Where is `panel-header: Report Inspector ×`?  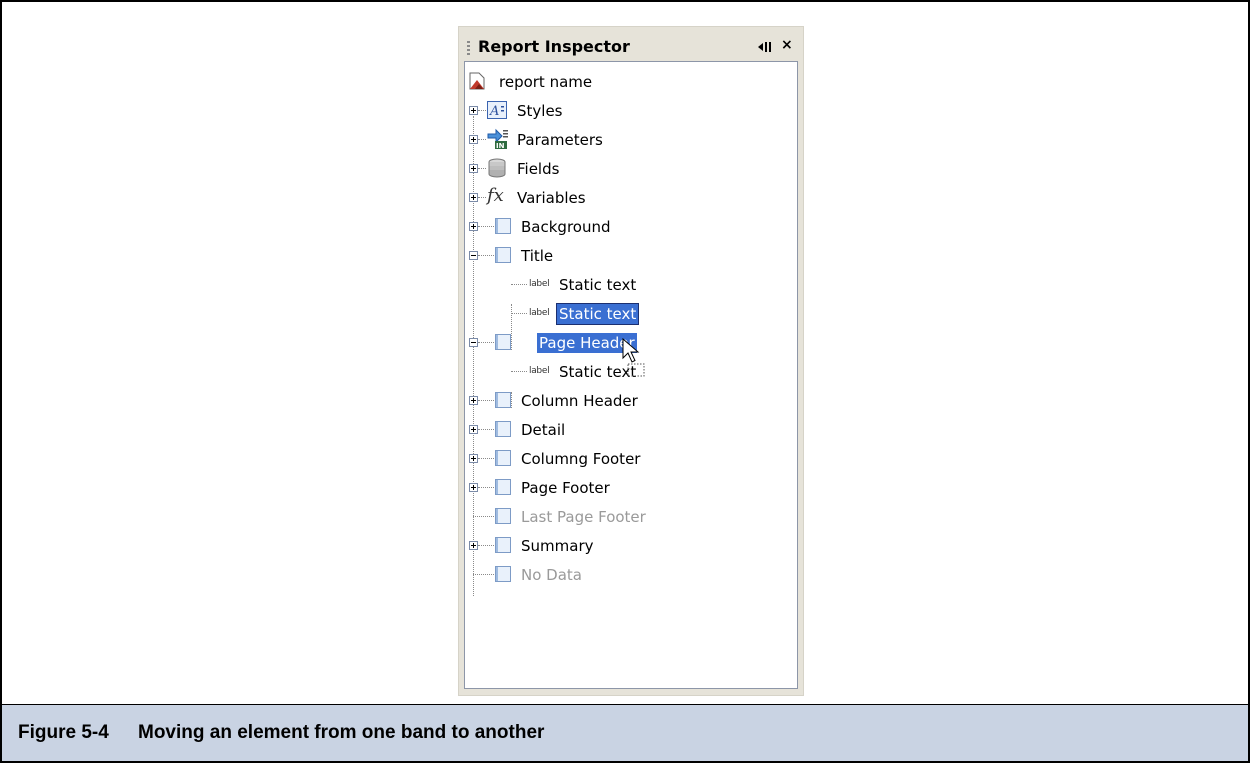 panel-header: Report Inspector × is located at coordinates (631, 48).